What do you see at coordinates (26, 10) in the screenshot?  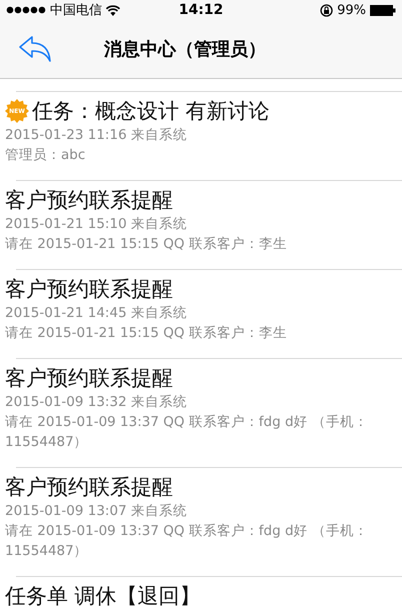 I see `signal-icon` at bounding box center [26, 10].